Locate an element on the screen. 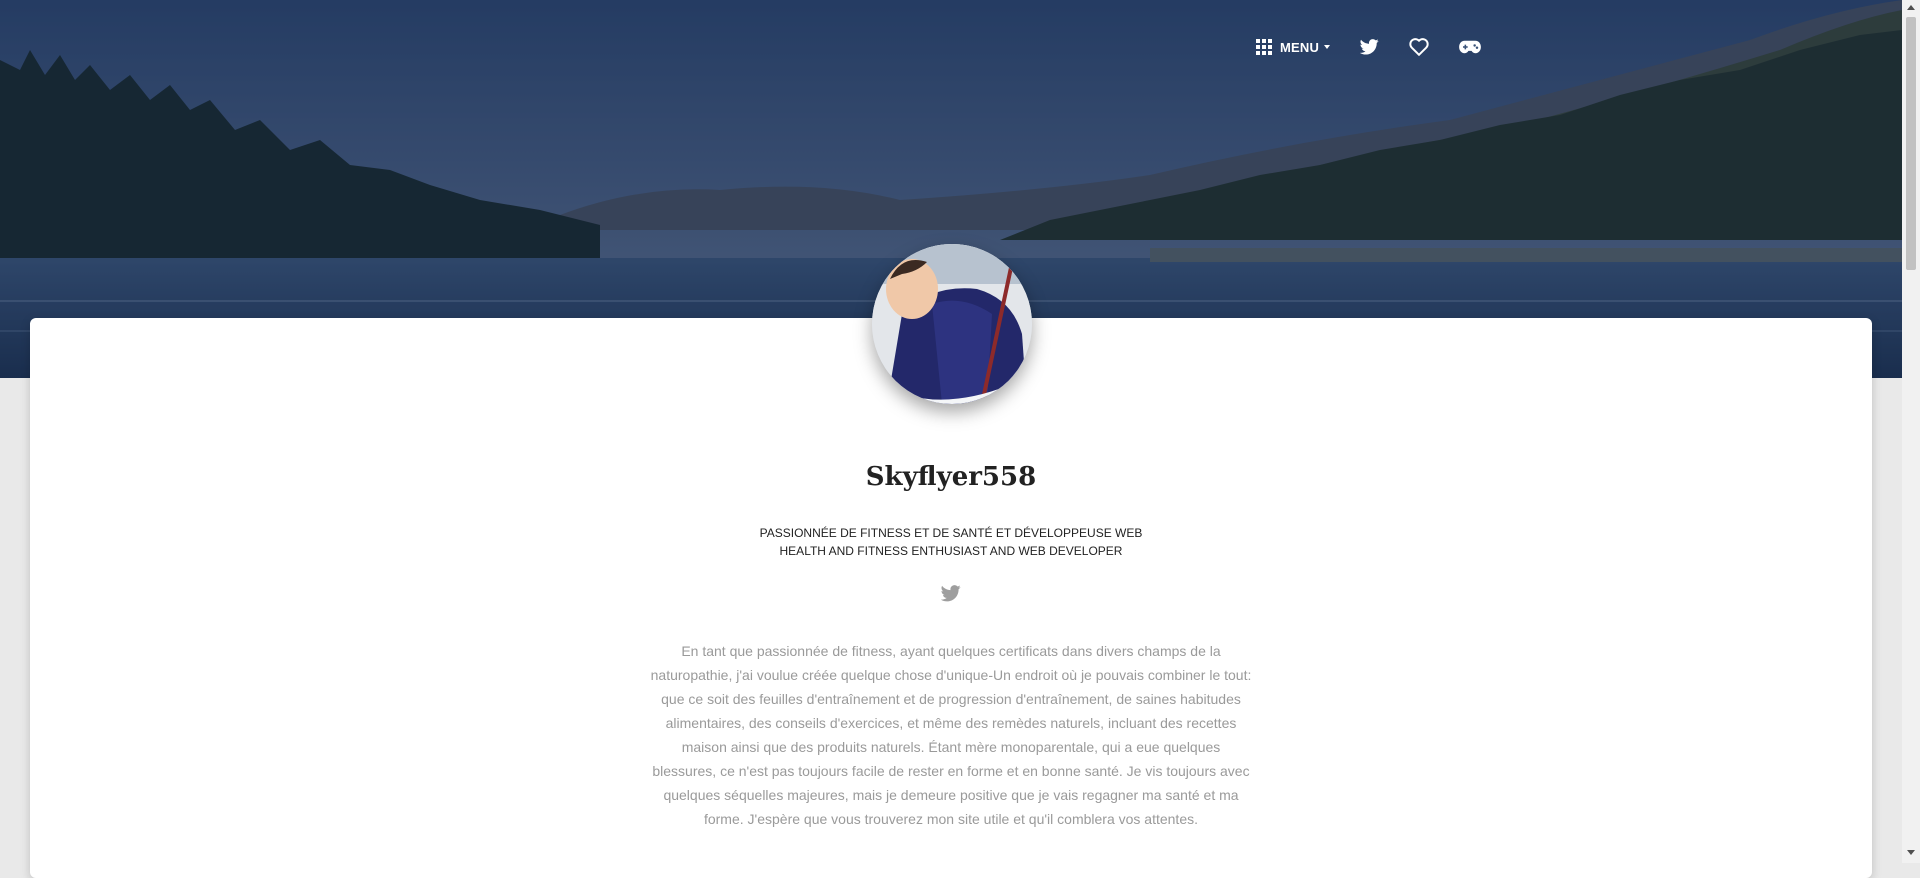  profile-avatar is located at coordinates (952, 324).